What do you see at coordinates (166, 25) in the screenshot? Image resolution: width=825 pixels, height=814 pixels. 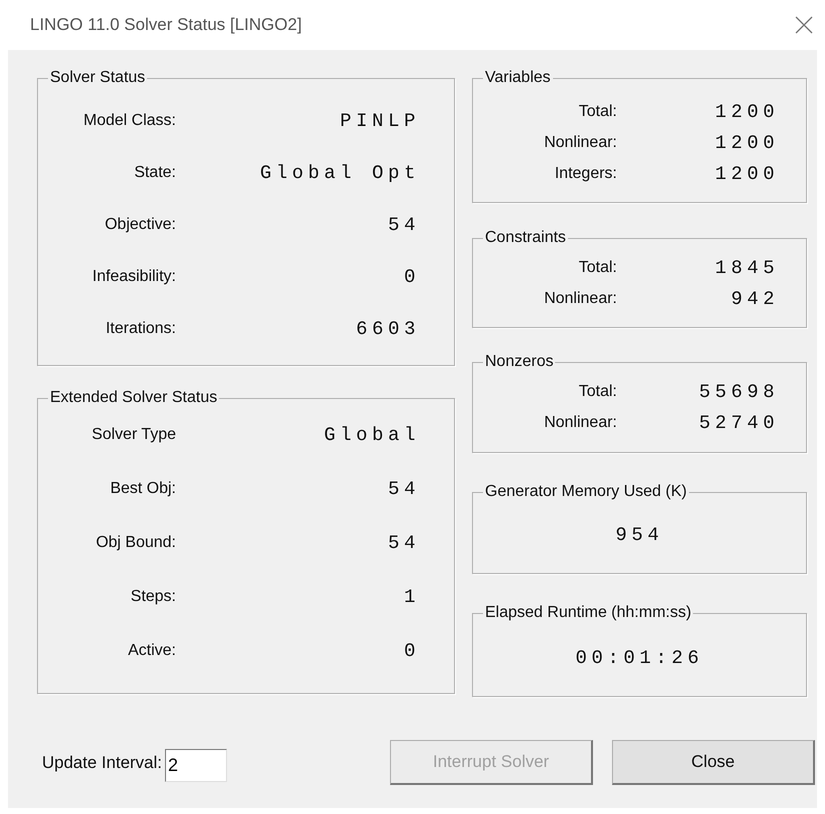 I see `window-title: LINGO 11.0 Solver Status [LINGO2]` at bounding box center [166, 25].